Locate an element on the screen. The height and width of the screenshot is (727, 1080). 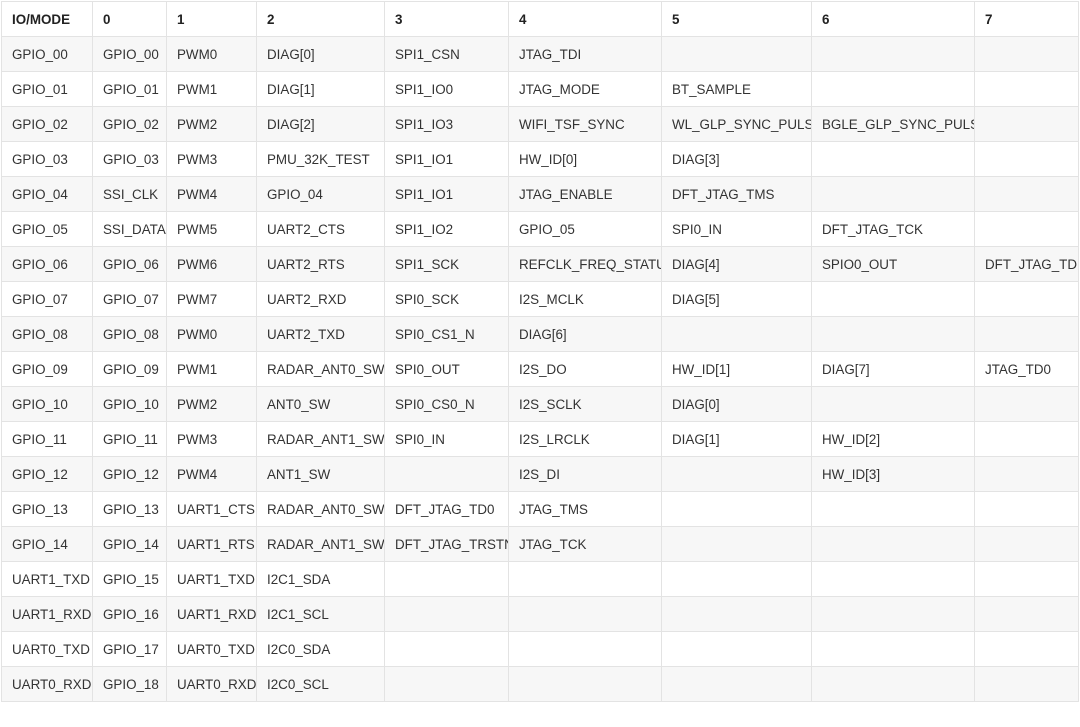
table-cell: RADAR_ANT1_SW is located at coordinates (320, 439).